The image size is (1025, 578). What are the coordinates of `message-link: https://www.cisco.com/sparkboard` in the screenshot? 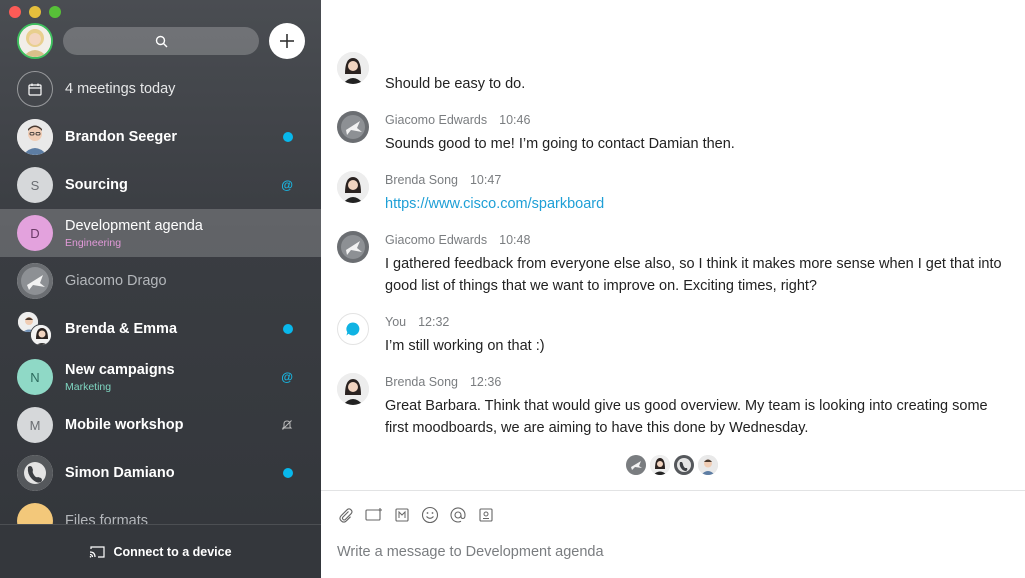 It's located at (494, 204).